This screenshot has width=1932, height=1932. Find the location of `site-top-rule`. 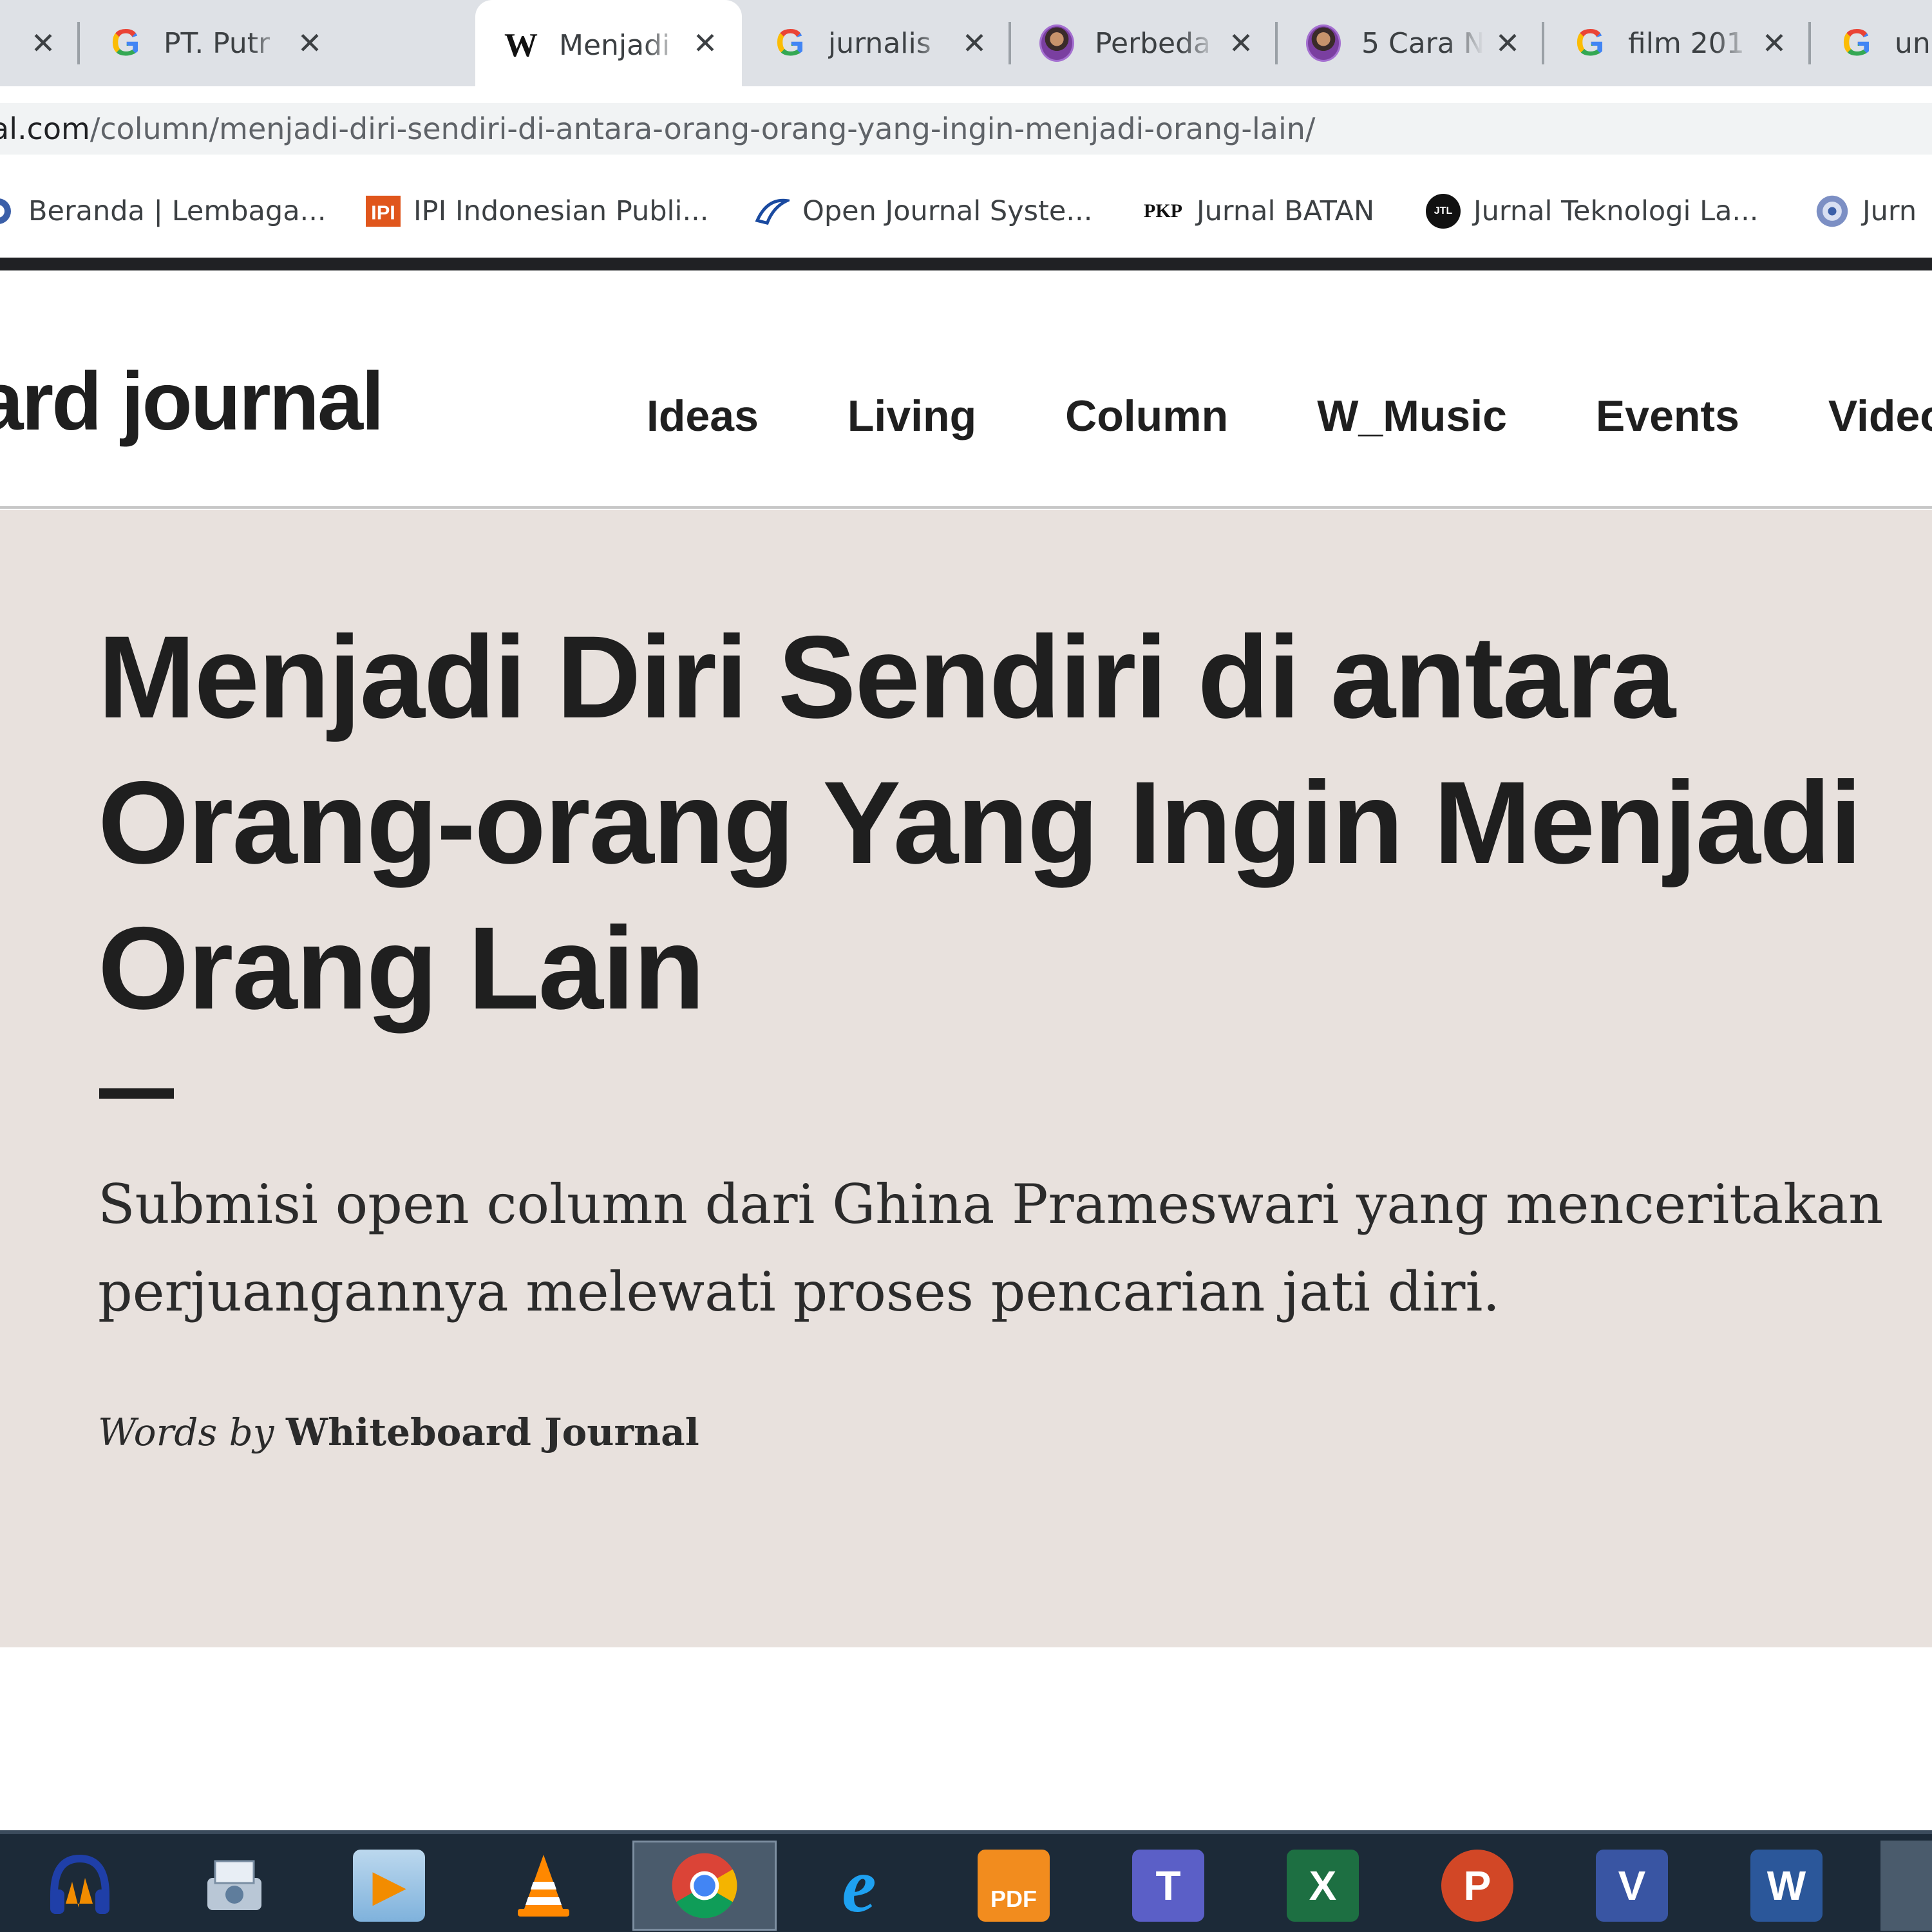

site-top-rule is located at coordinates (966, 264).